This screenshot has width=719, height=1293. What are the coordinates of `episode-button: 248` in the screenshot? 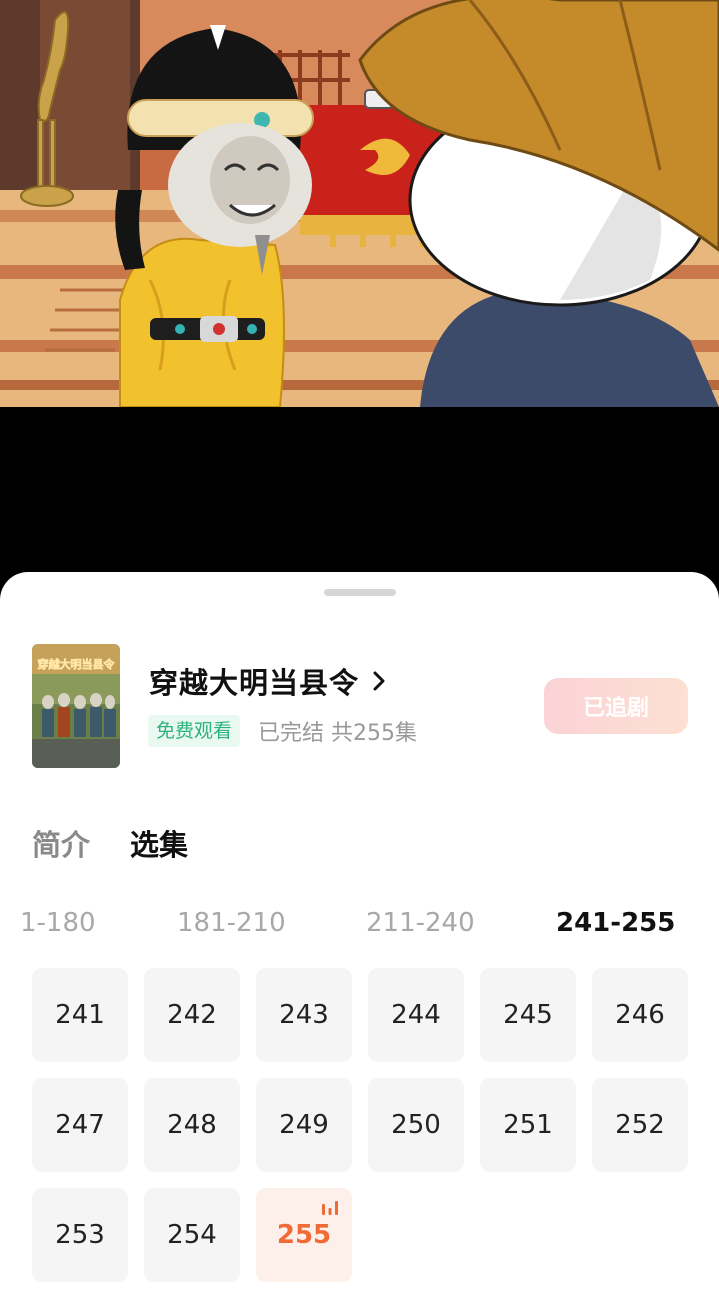 It's located at (192, 1125).